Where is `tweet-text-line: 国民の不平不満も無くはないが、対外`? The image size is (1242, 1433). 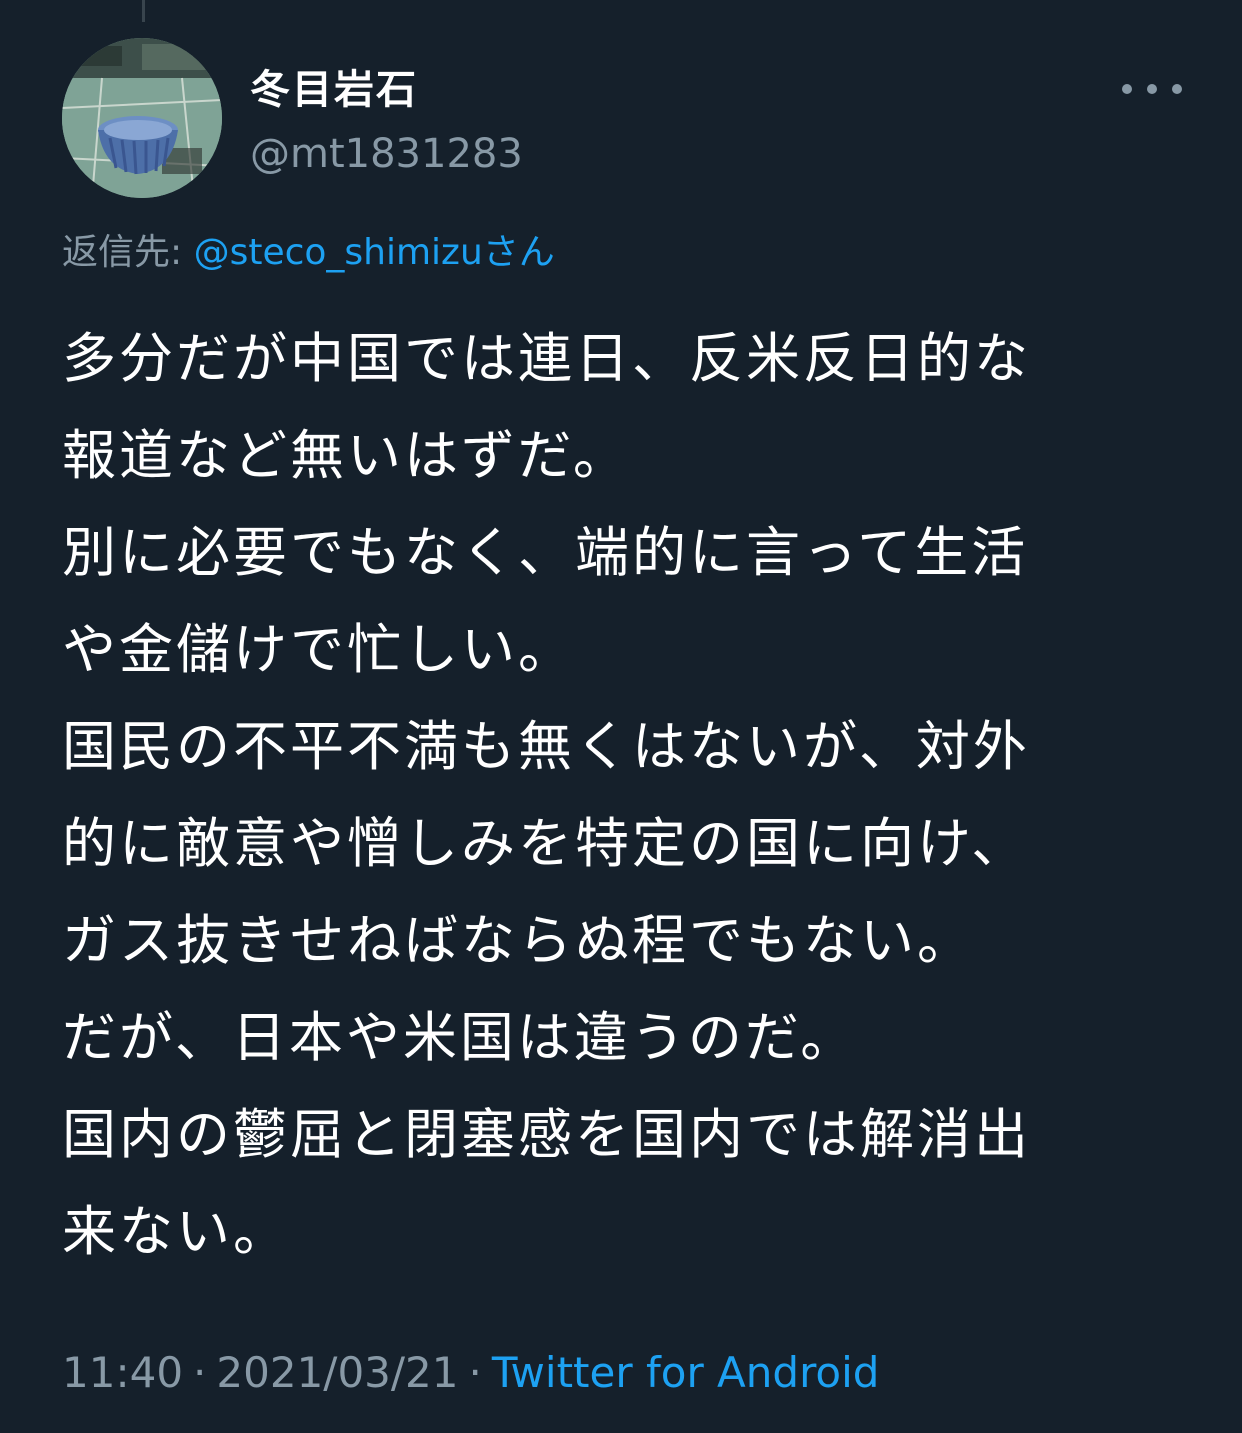
tweet-text-line: 国民の不平不満も無くはないが、対外 is located at coordinates (546, 746).